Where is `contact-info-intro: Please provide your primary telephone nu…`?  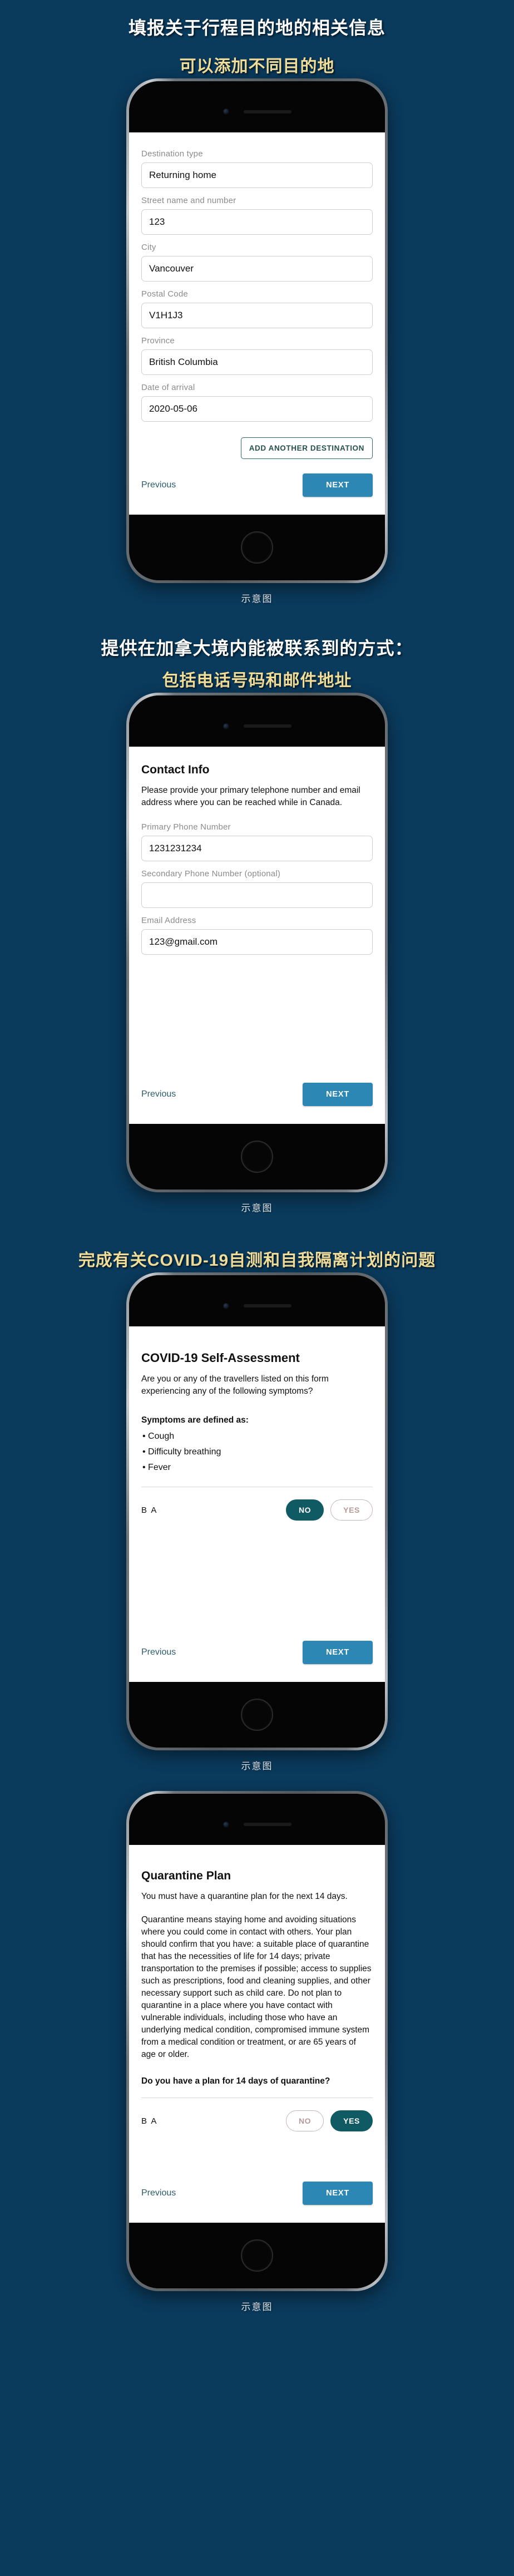
contact-info-intro: Please provide your primary telephone nu… is located at coordinates (250, 797).